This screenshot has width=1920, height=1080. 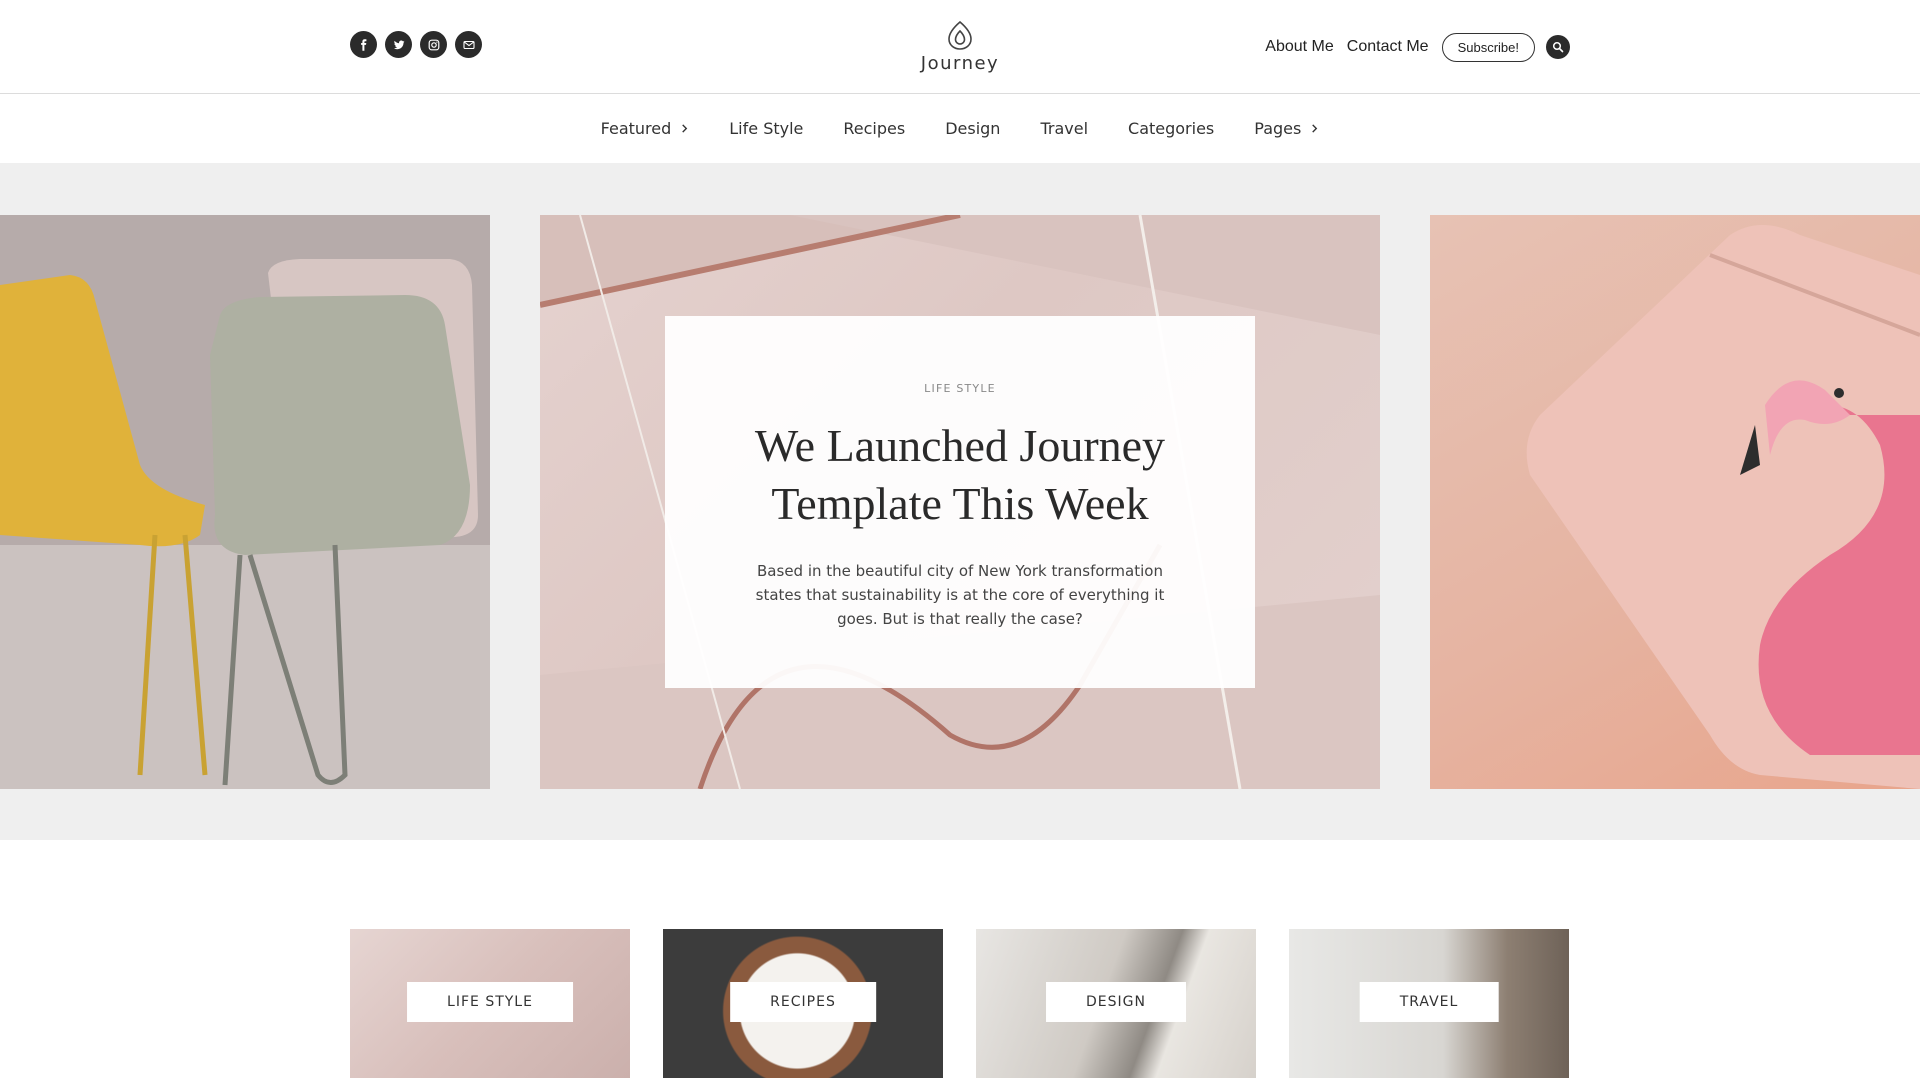 I want to click on category-tile-label: RECIPES, so click(x=803, y=1002).